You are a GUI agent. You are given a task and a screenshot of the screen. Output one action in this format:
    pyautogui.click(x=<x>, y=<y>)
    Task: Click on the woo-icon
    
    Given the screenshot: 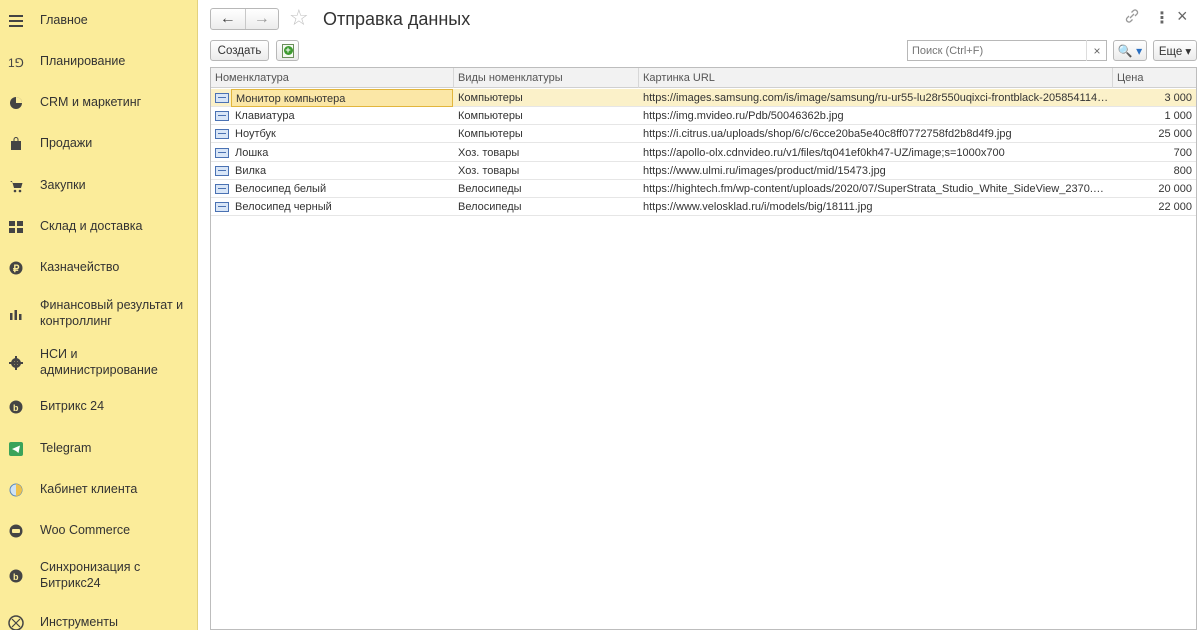 What is the action you would take?
    pyautogui.click(x=16, y=531)
    